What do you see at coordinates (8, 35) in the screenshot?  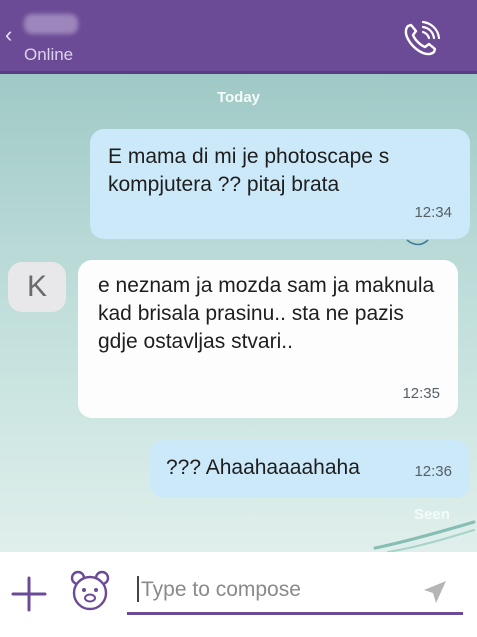 I see `chevron-left-icon: ‹` at bounding box center [8, 35].